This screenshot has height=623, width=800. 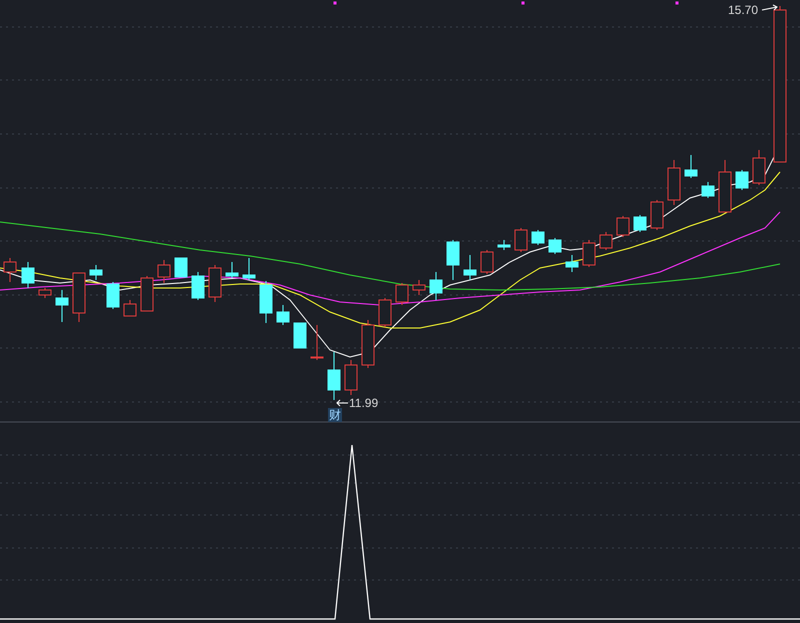 I want to click on high-price-label: 15.70, so click(x=743, y=10).